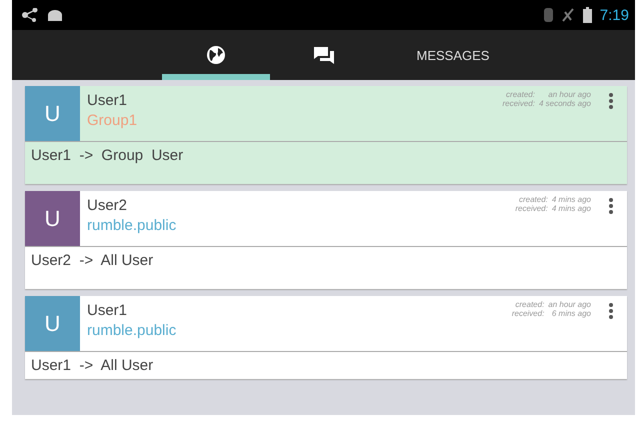  I want to click on chat-icon, so click(324, 55).